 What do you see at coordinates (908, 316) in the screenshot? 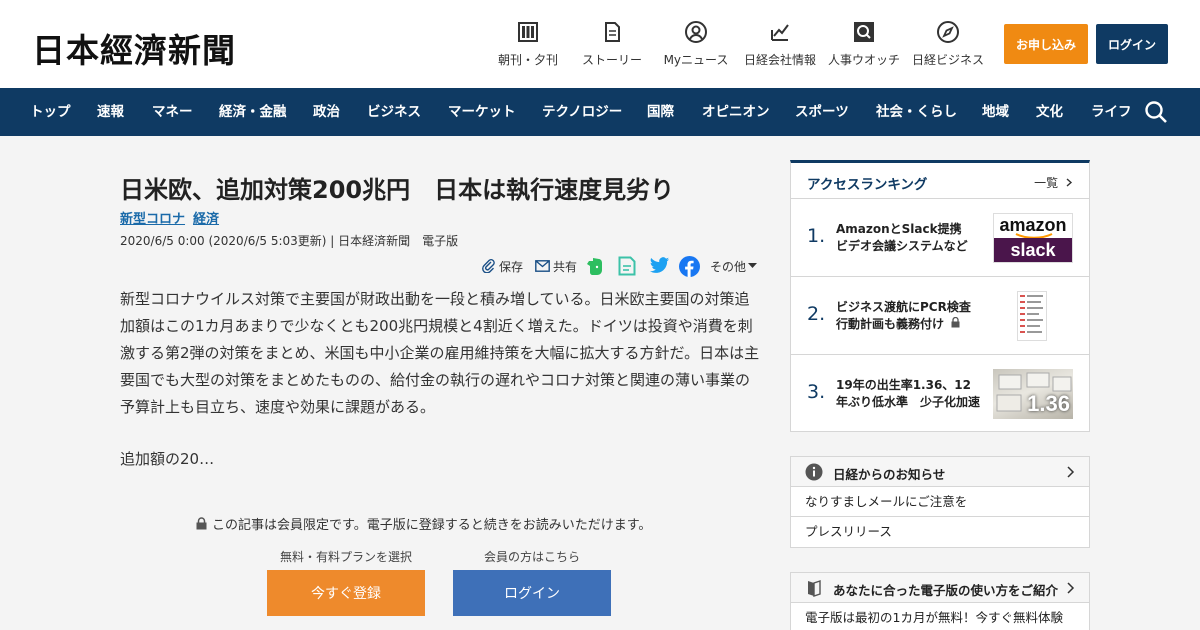
I see `rank-headline: ビジネス渡航にPCR検査 行動計画も義務付け` at bounding box center [908, 316].